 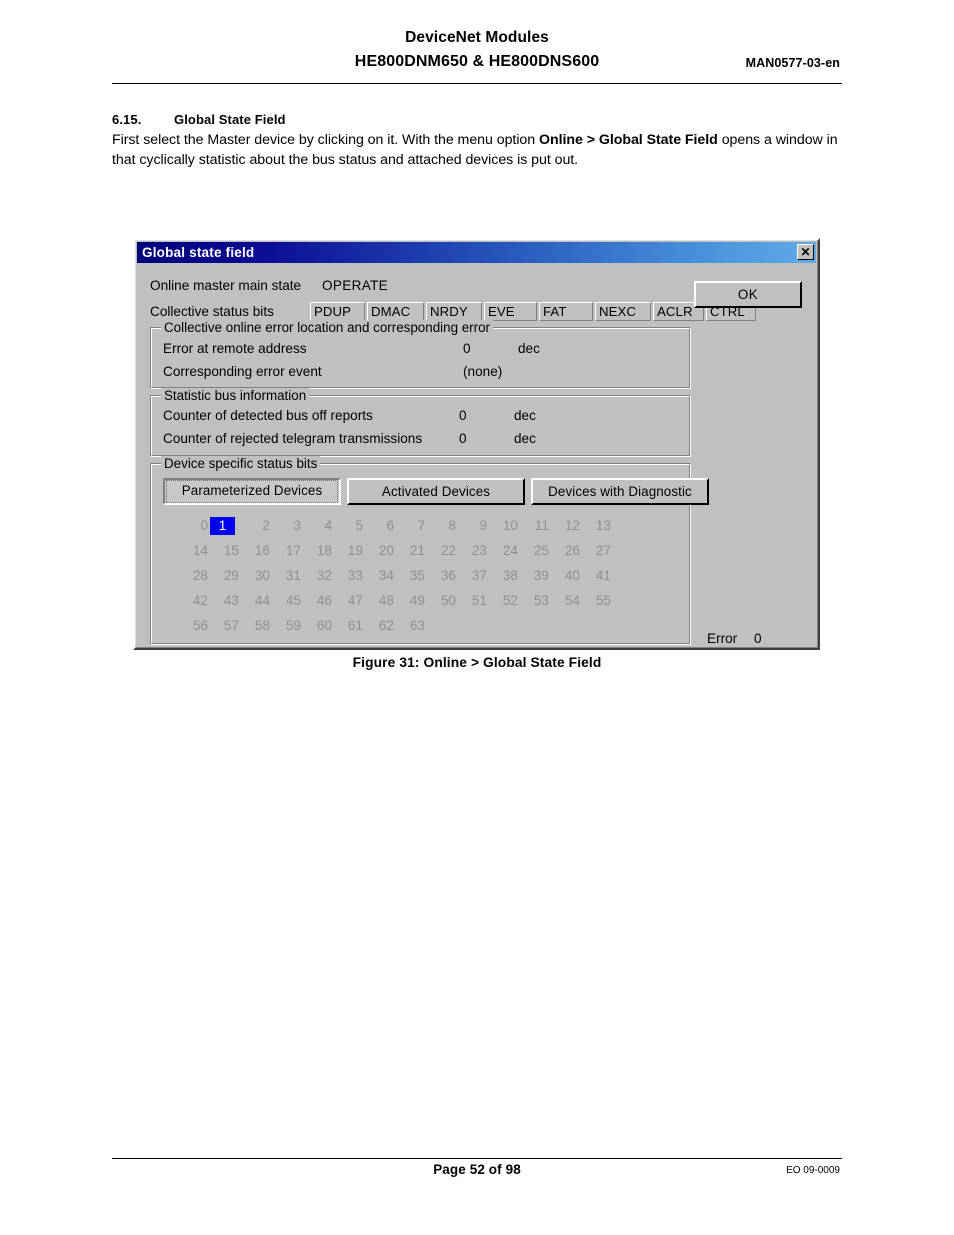 What do you see at coordinates (463, 438) in the screenshot?
I see `rejected-telegrams-value: 0` at bounding box center [463, 438].